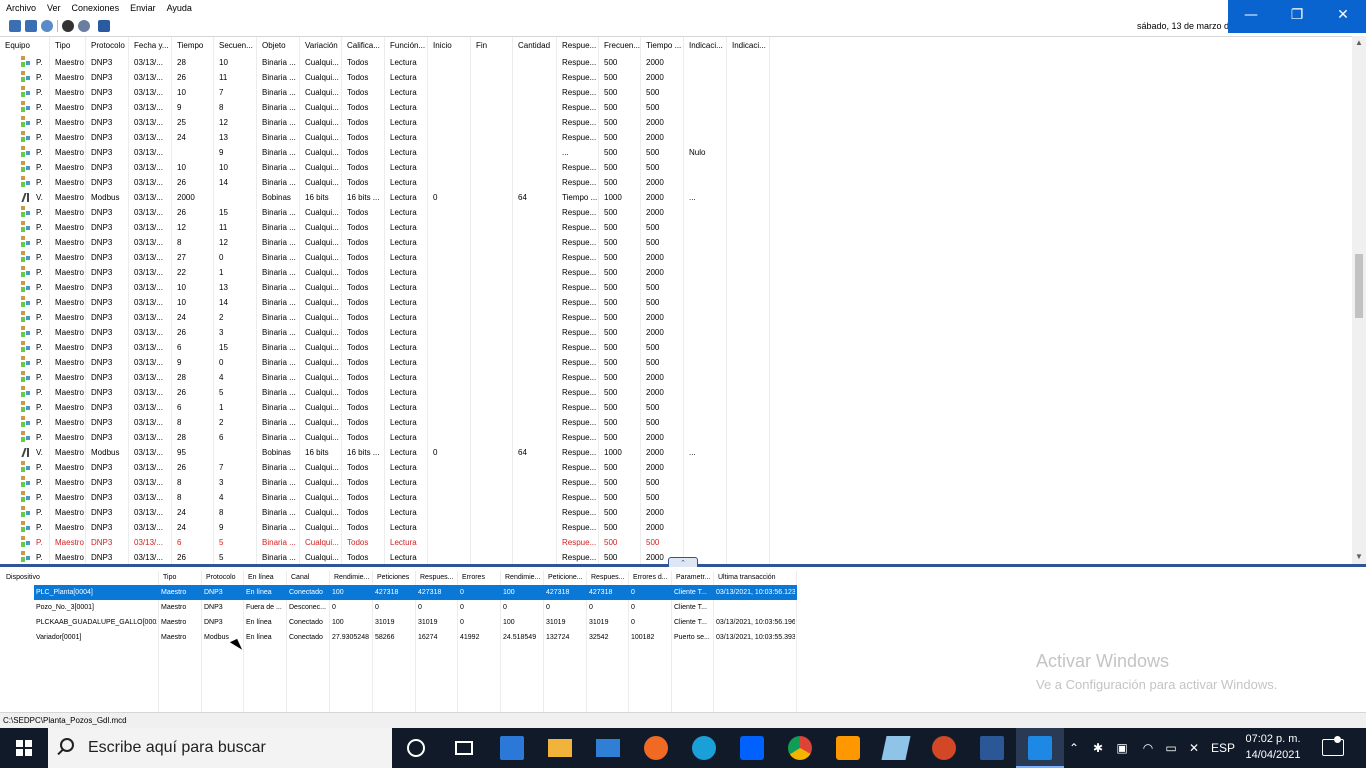 Image resolution: width=1366 pixels, height=768 pixels. What do you see at coordinates (992, 748) in the screenshot?
I see `taskbar-word` at bounding box center [992, 748].